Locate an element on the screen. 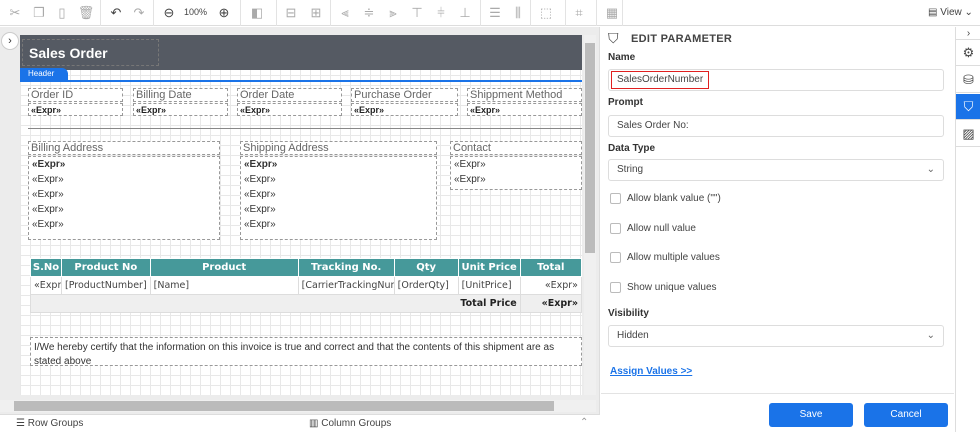  col-qty: Qty is located at coordinates (426, 267).